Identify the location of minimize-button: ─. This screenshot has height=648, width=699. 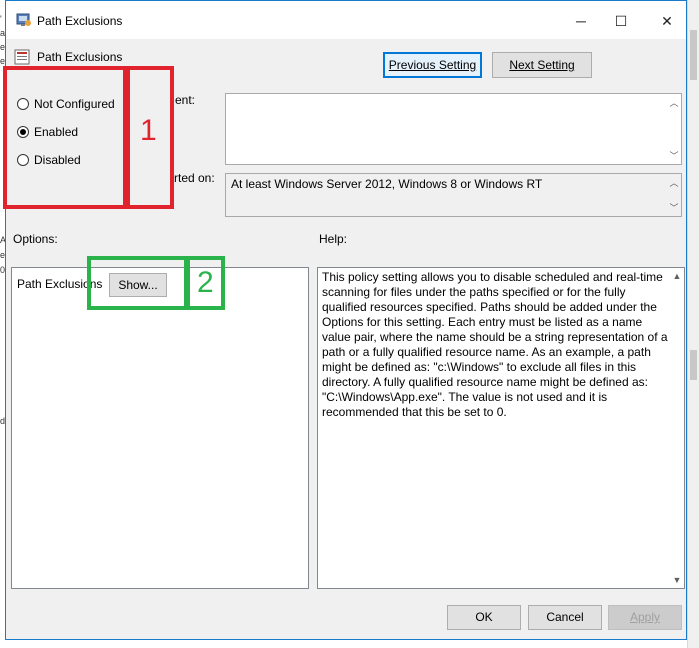
(581, 21).